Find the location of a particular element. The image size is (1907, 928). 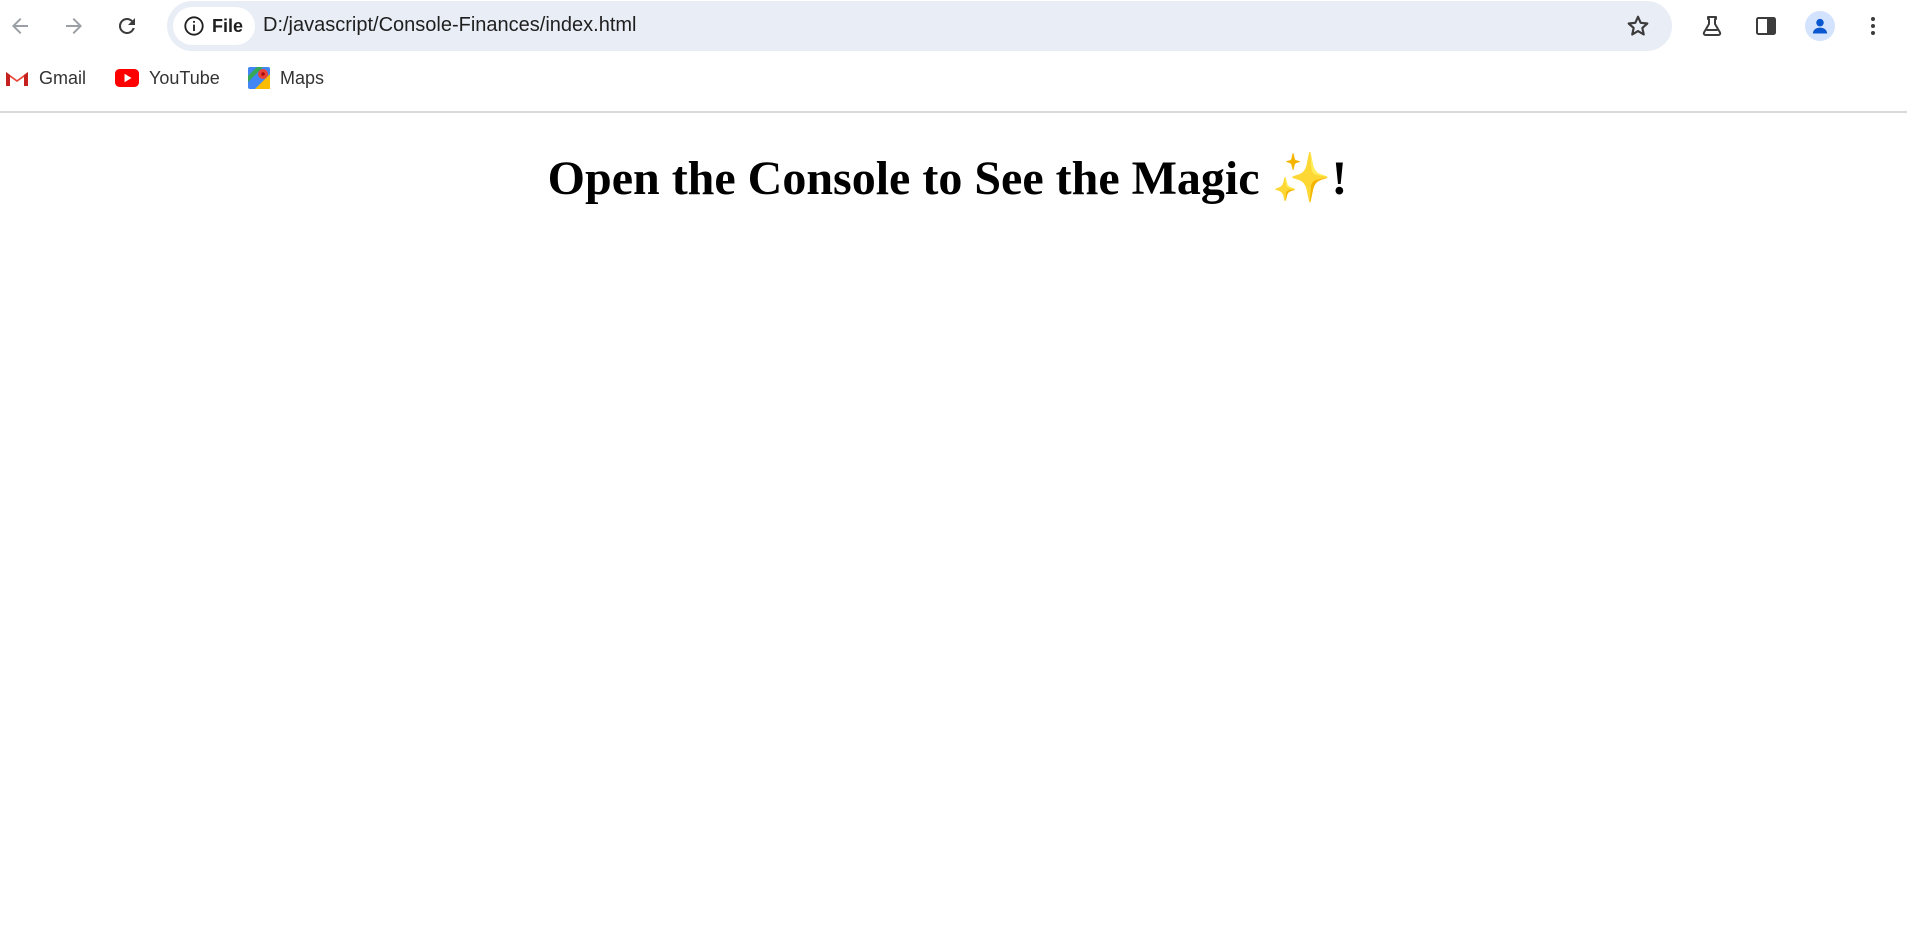

side-panel-button is located at coordinates (1766, 26).